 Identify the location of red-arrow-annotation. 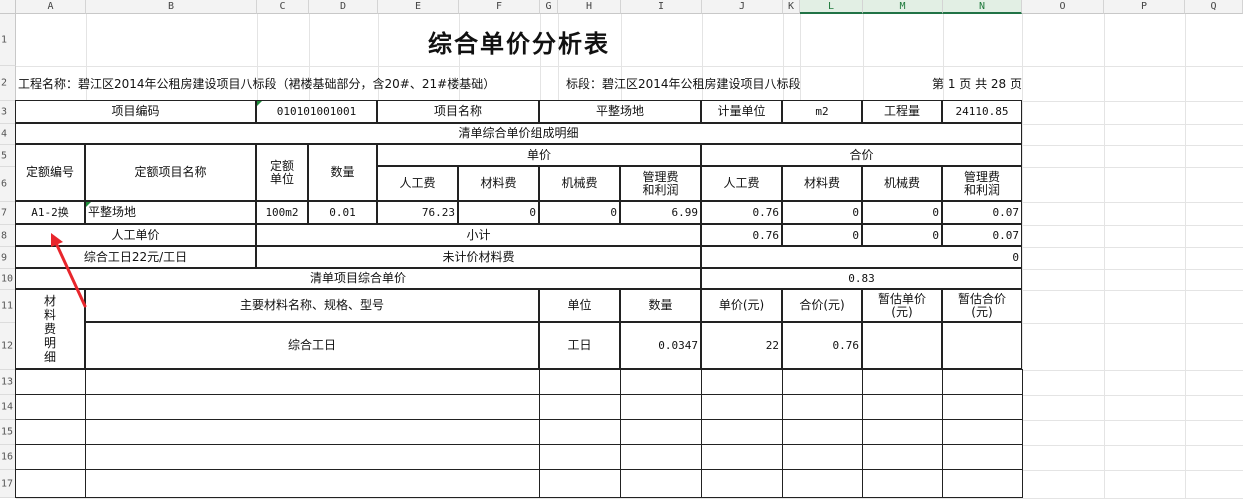
(69, 270).